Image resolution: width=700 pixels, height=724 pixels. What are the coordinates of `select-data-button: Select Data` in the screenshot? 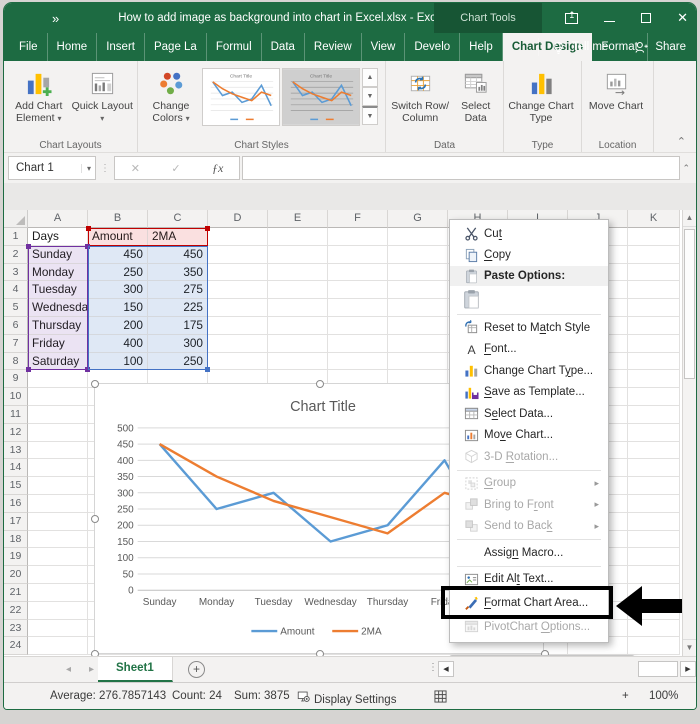 It's located at (475, 95).